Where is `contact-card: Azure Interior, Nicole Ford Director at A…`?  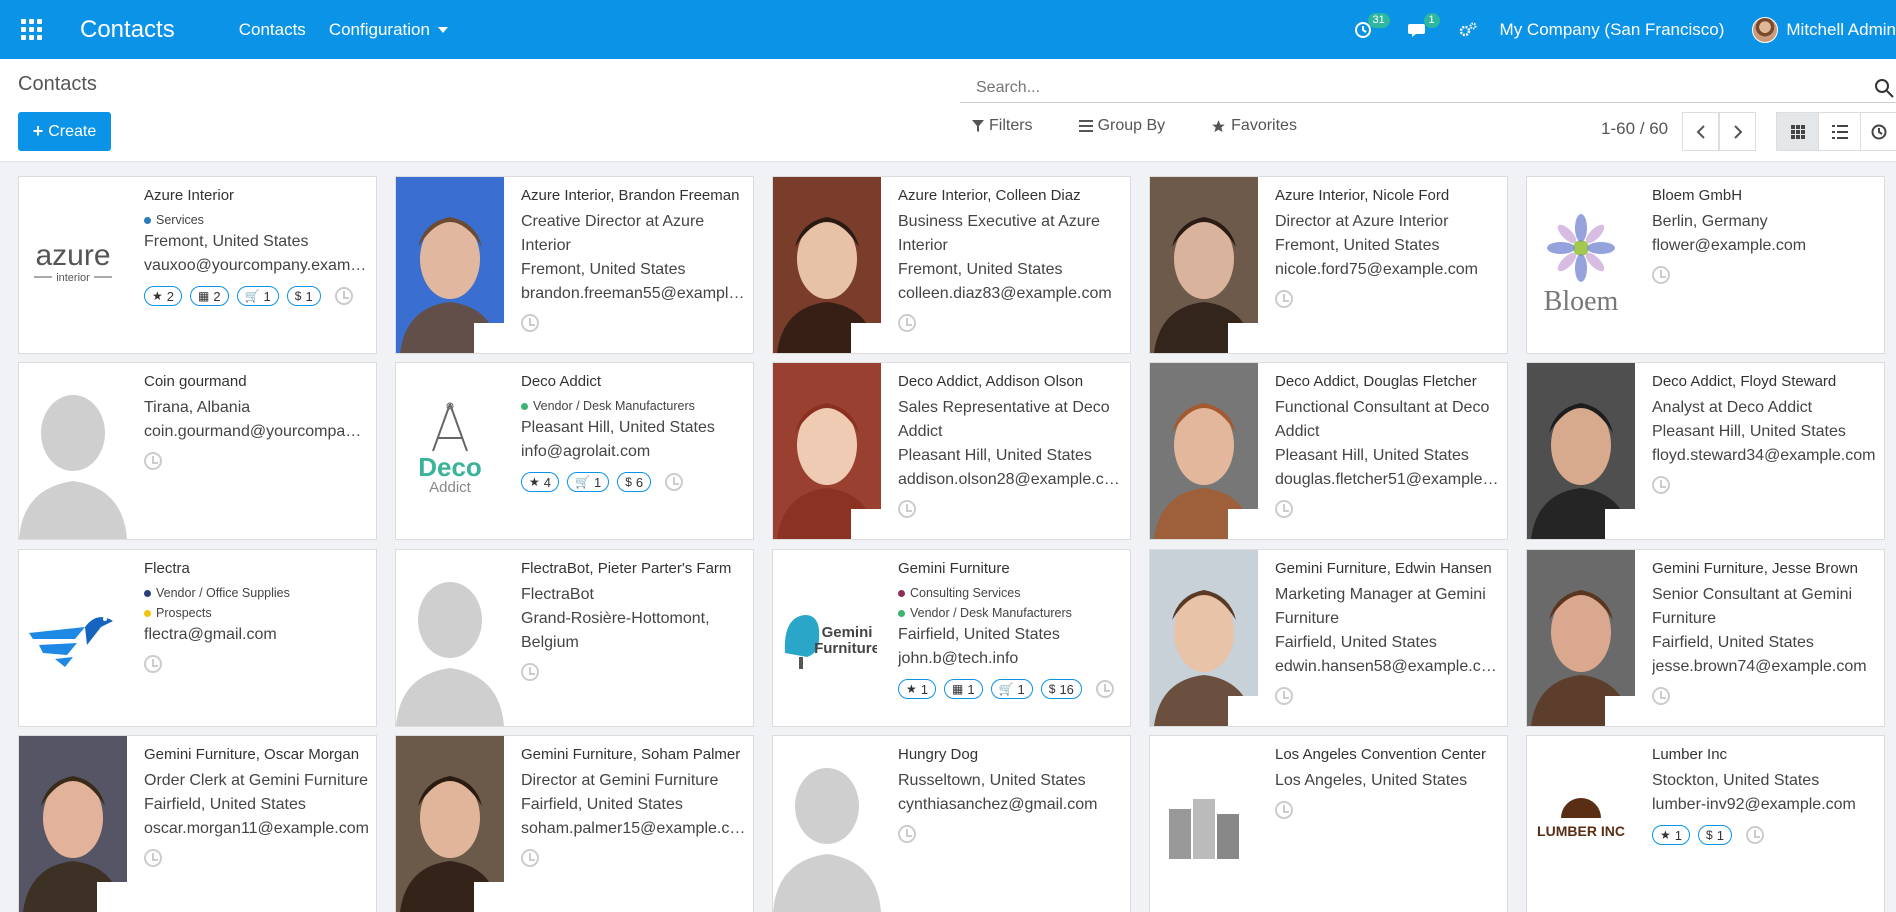 contact-card: Azure Interior, Nicole Ford Director at A… is located at coordinates (1328, 265).